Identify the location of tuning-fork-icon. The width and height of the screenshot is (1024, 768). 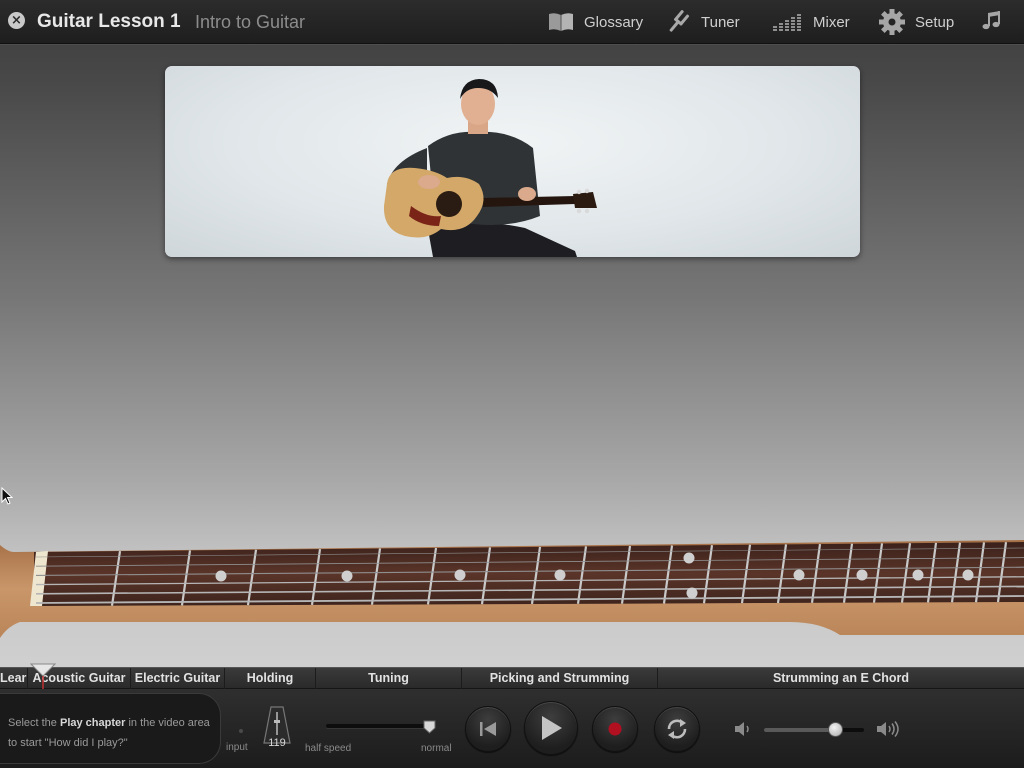
(679, 21).